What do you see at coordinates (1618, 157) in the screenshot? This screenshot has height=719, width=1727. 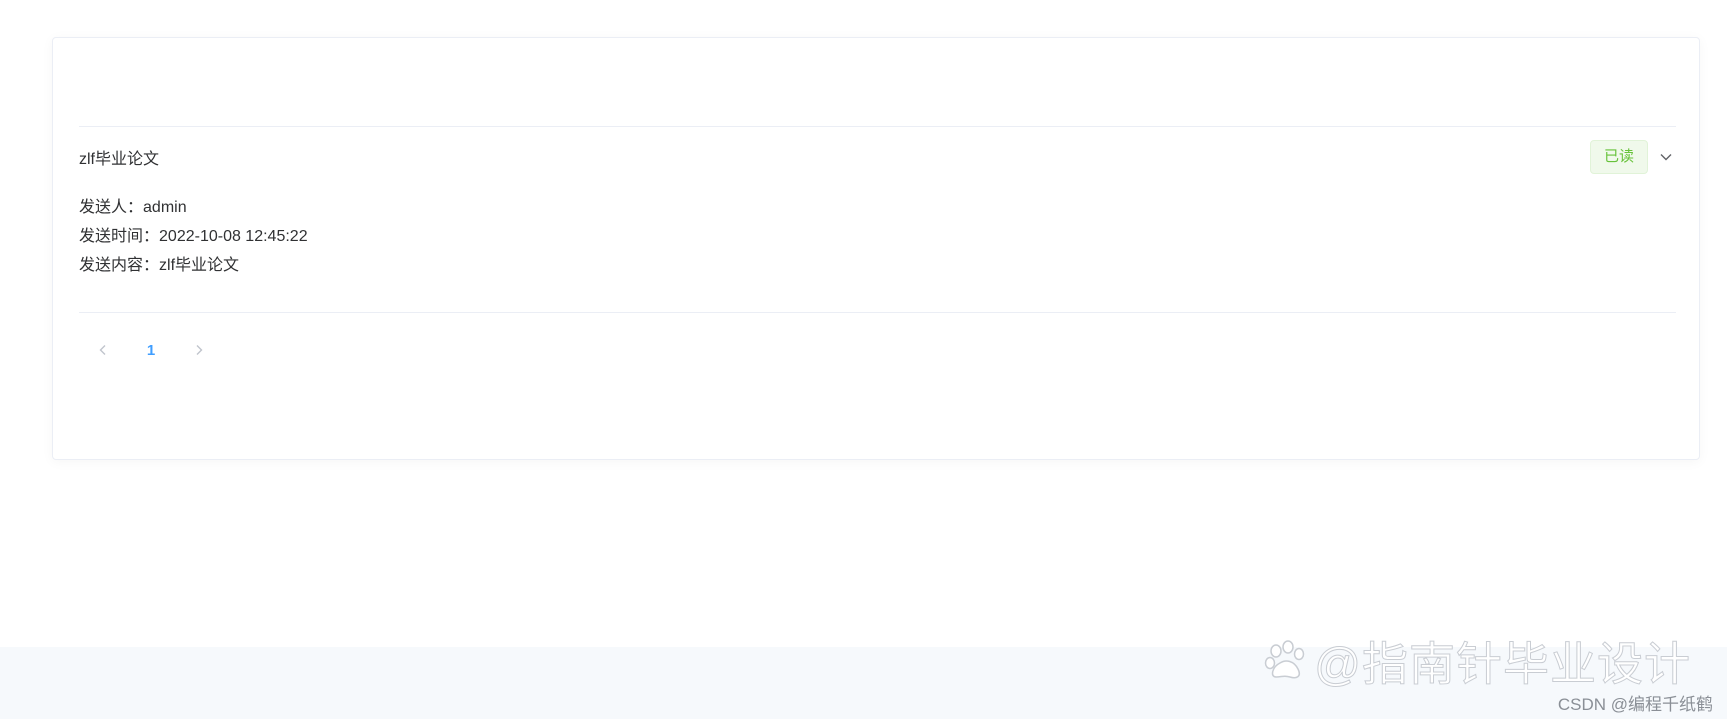 I see `status-badge: 已读` at bounding box center [1618, 157].